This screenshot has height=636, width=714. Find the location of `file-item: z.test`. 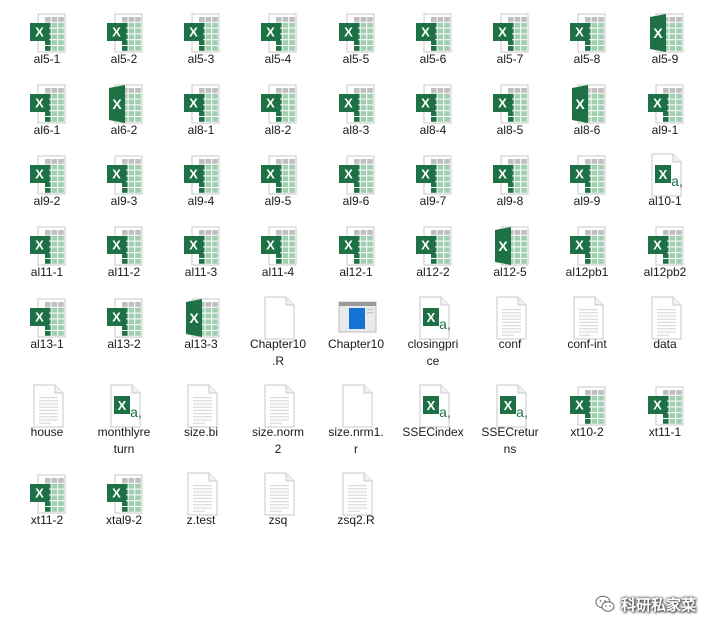

file-item: z.test is located at coordinates (201, 506).